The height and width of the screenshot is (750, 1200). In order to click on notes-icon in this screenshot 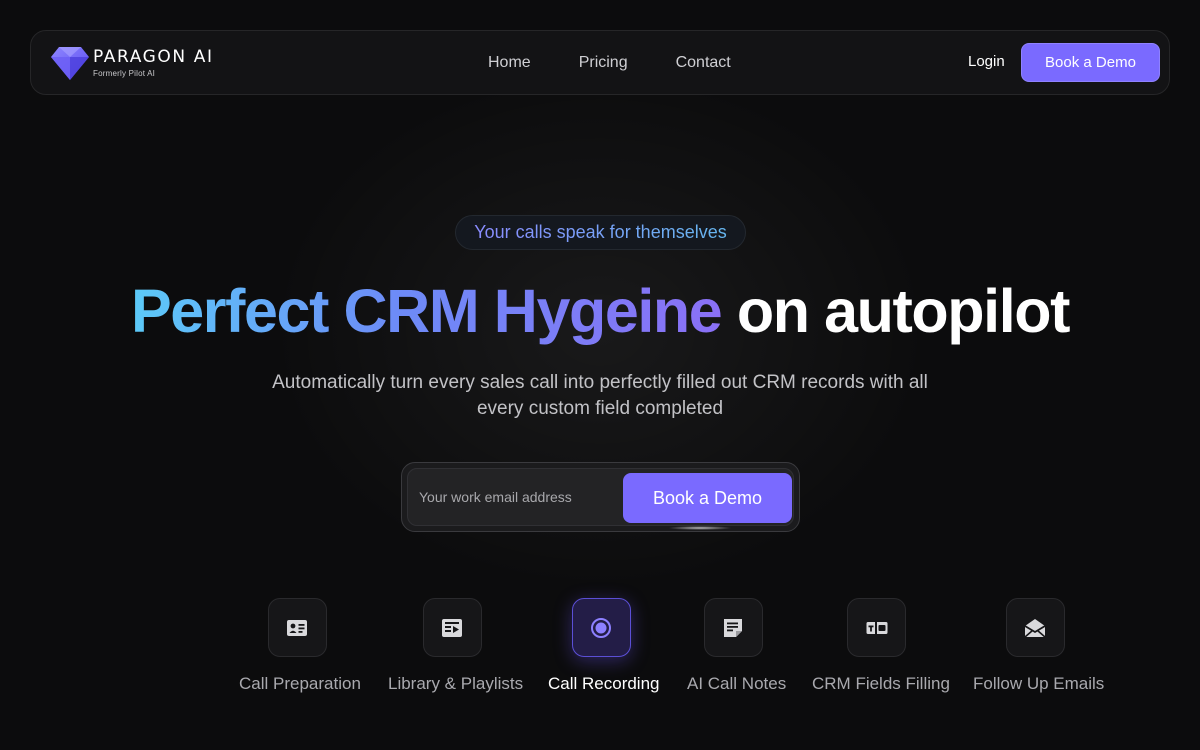, I will do `click(733, 627)`.